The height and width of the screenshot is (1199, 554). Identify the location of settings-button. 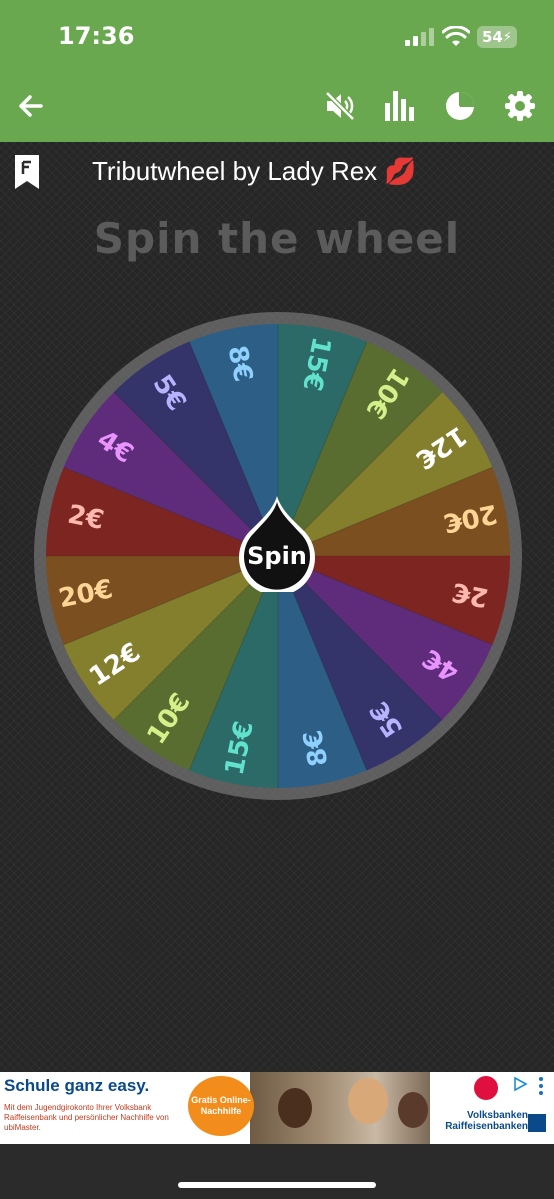
(520, 106).